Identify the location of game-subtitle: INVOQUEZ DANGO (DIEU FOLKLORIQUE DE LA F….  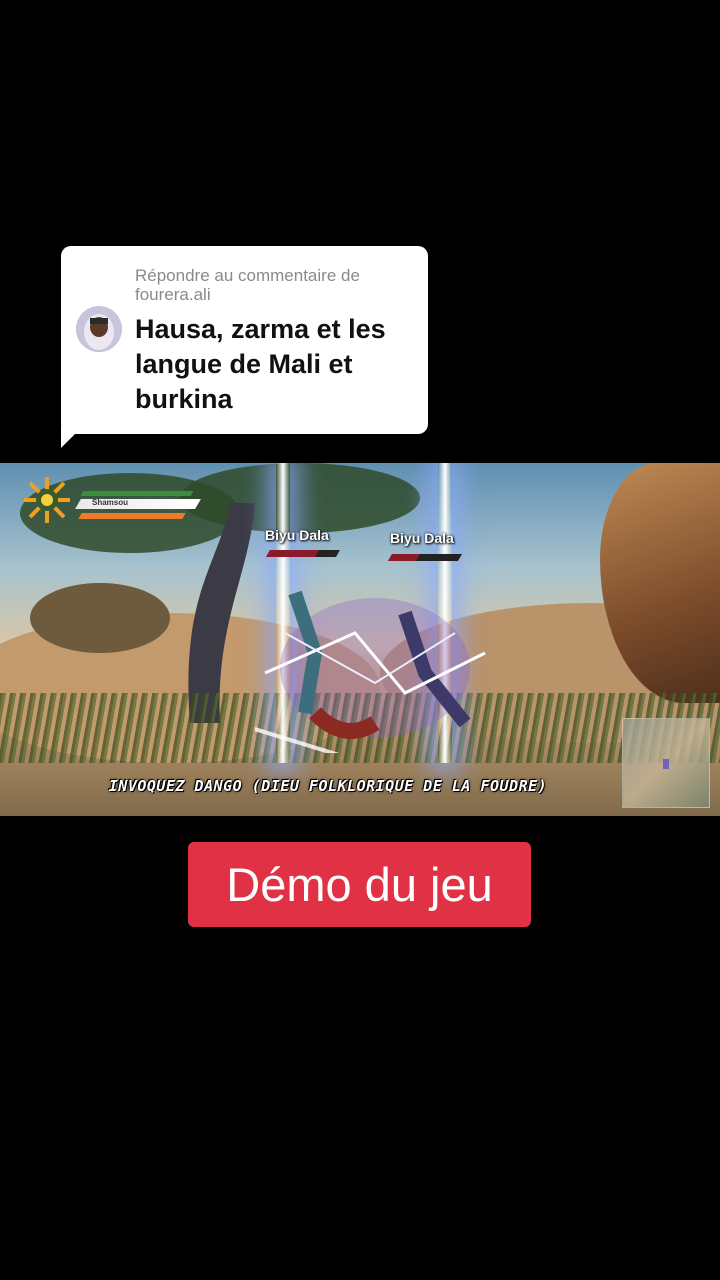
(328, 786).